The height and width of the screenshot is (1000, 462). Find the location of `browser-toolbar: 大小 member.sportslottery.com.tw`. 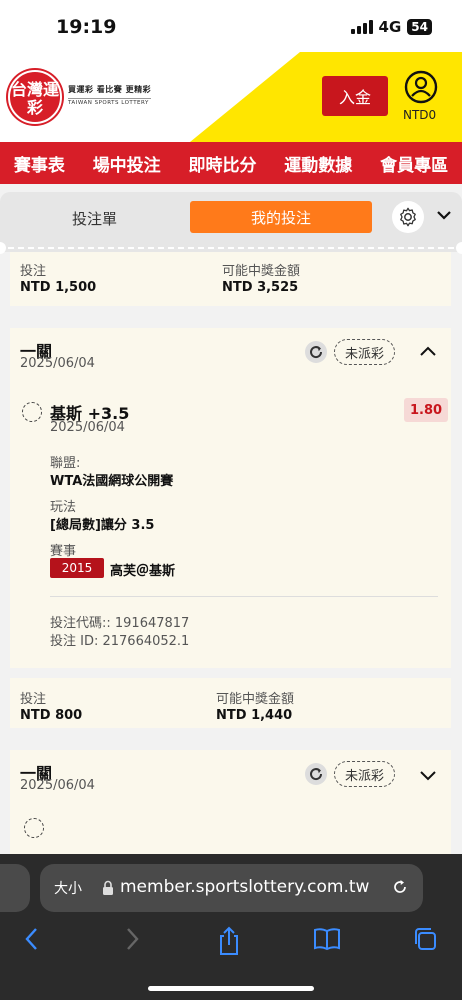

browser-toolbar: 大小 member.sportslottery.com.tw is located at coordinates (231, 927).